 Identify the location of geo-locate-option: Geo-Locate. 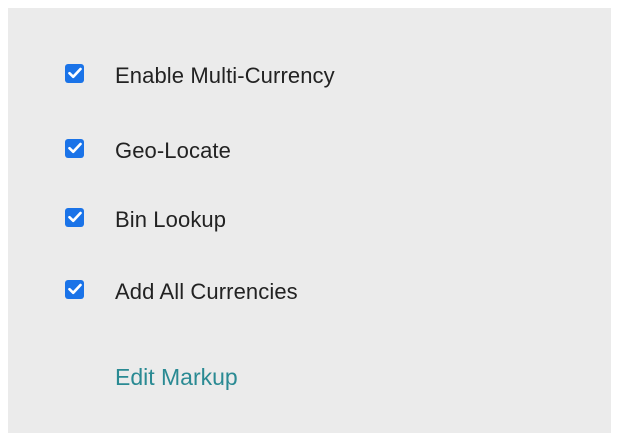
(148, 151).